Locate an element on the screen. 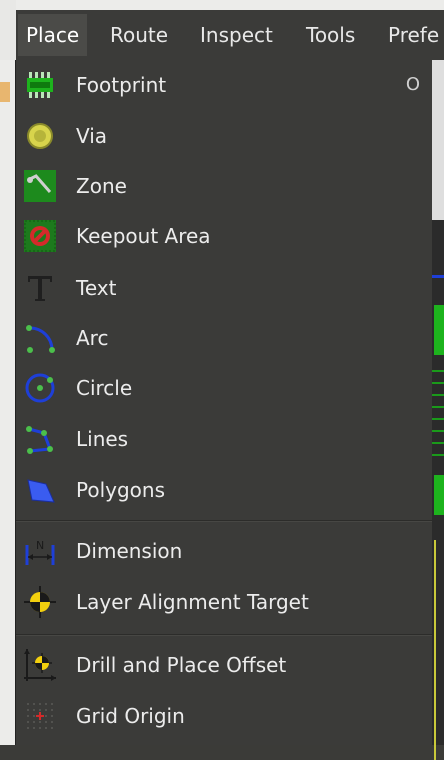  keepout-area-icon is located at coordinates (40, 236).